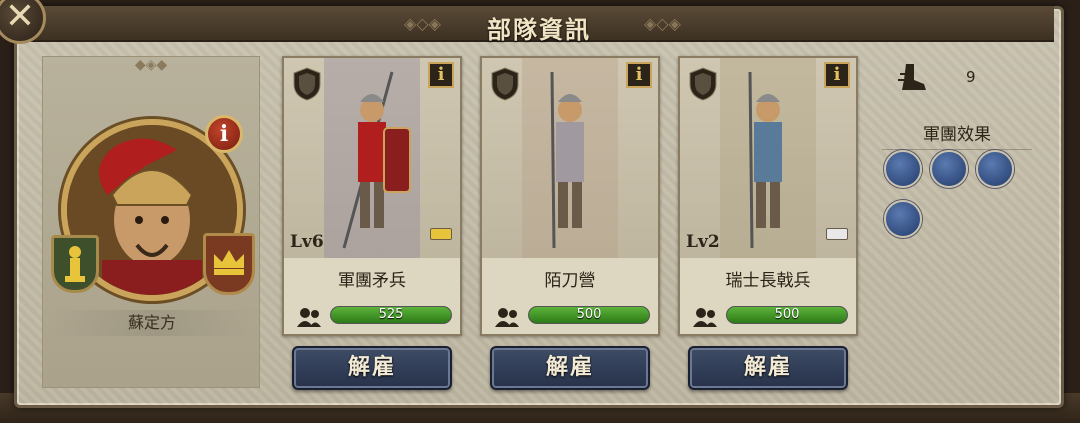 The height and width of the screenshot is (423, 1080). I want to click on unit-name: 瑞士長戟兵, so click(768, 281).